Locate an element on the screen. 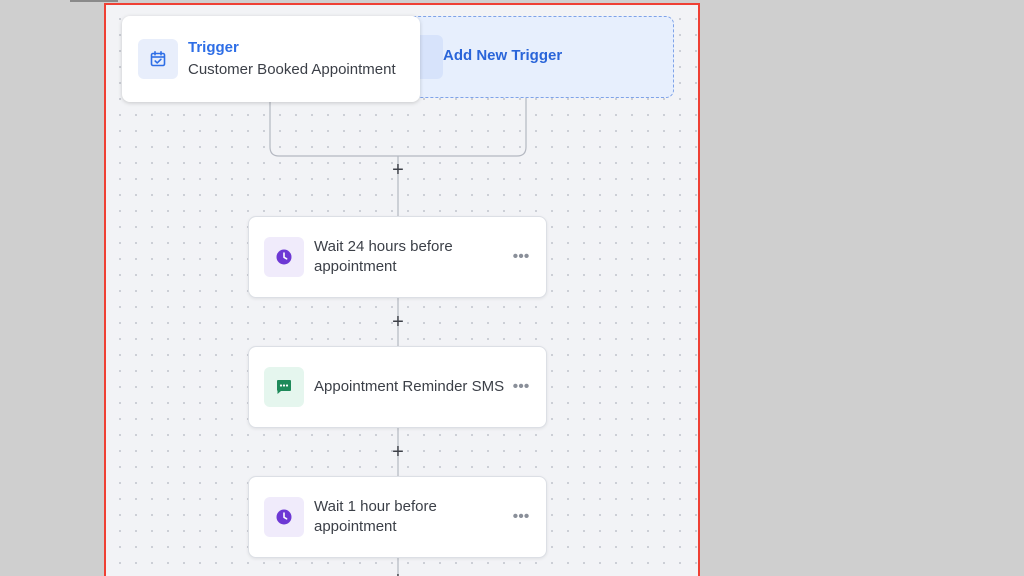 Image resolution: width=1024 pixels, height=576 pixels. calendar-check-icon is located at coordinates (158, 59).